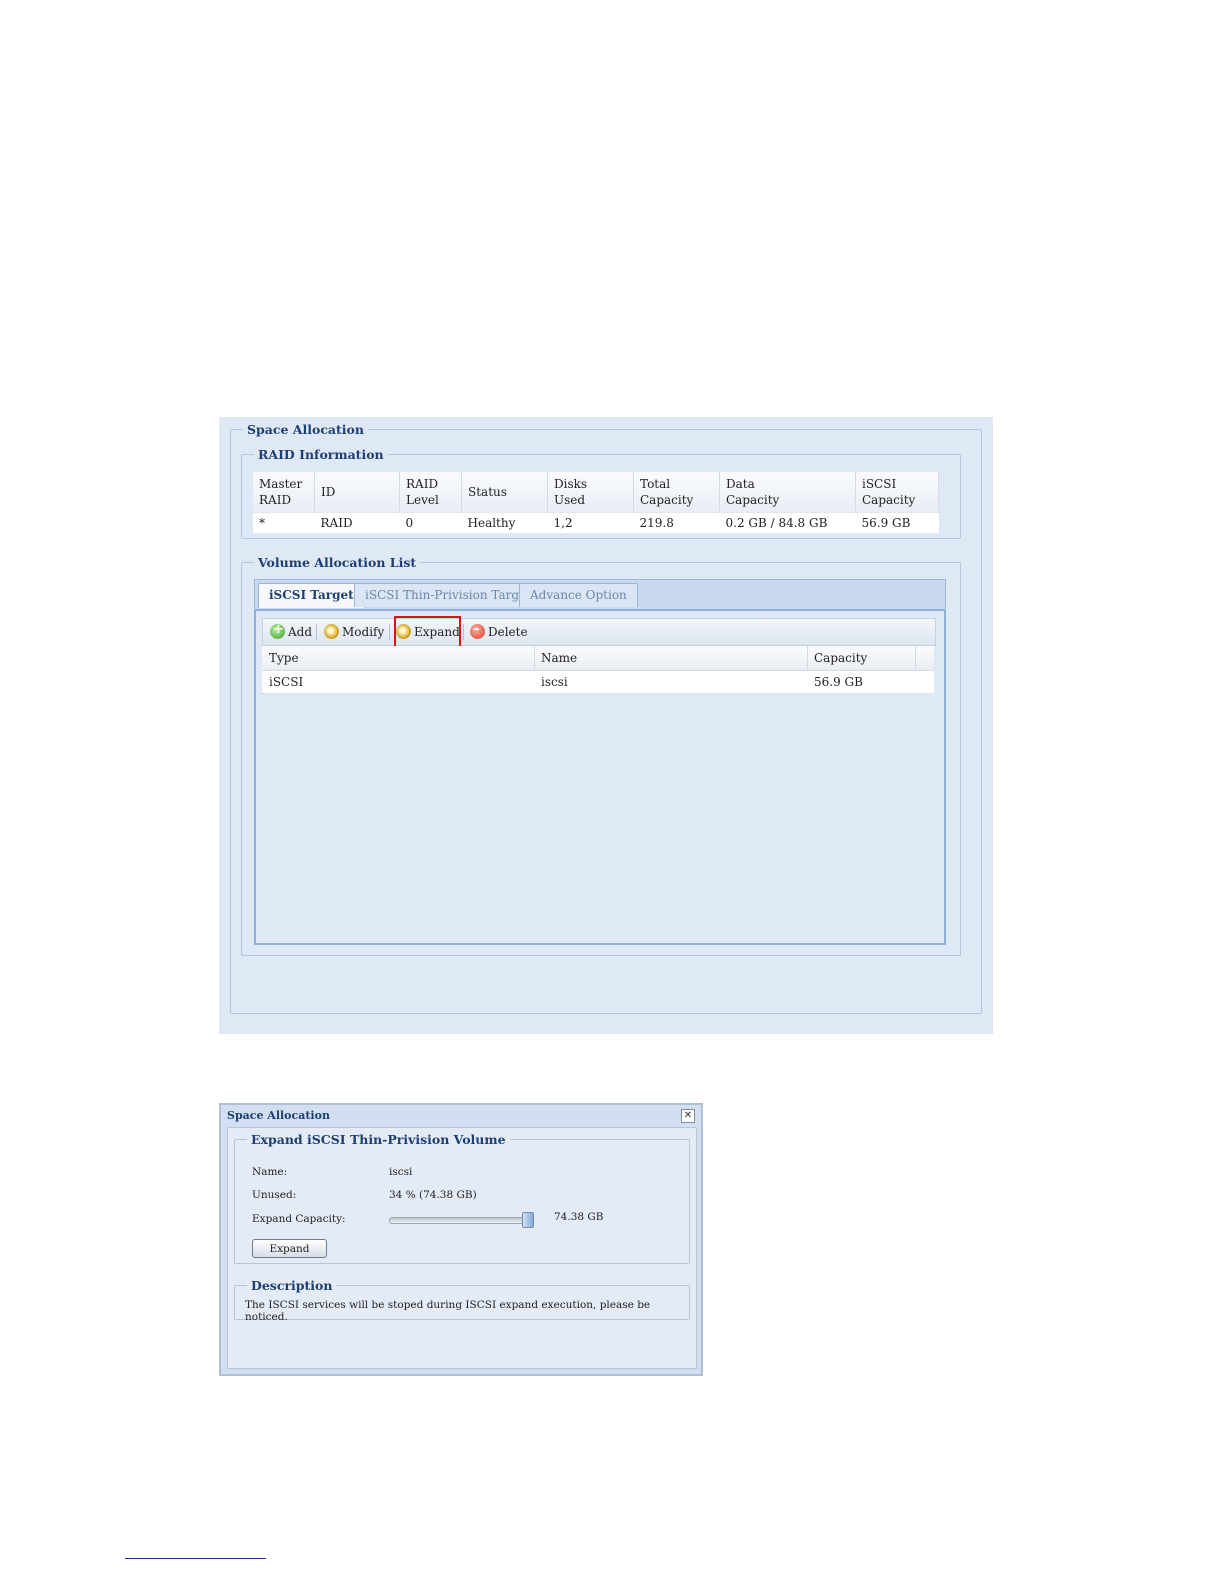 This screenshot has width=1224, height=1584. I want to click on grid-col-capacity: Capacity, so click(840, 658).